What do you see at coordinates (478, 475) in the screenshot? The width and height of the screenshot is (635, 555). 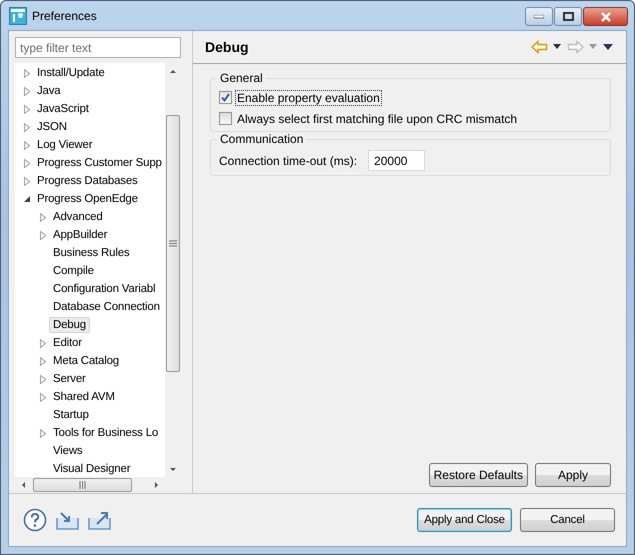 I see `restore-defaults-button: Restore Defaults` at bounding box center [478, 475].